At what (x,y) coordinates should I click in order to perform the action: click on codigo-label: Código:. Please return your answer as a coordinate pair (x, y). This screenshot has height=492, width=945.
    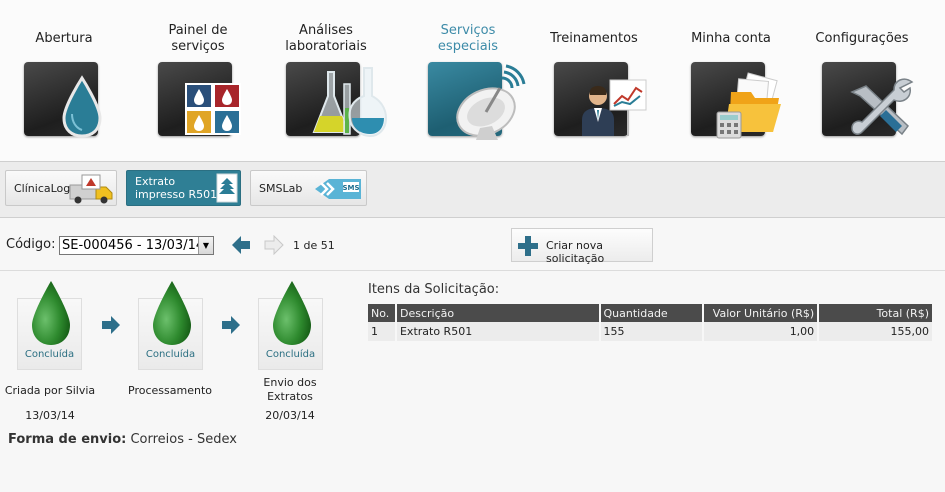
    Looking at the image, I should click on (31, 244).